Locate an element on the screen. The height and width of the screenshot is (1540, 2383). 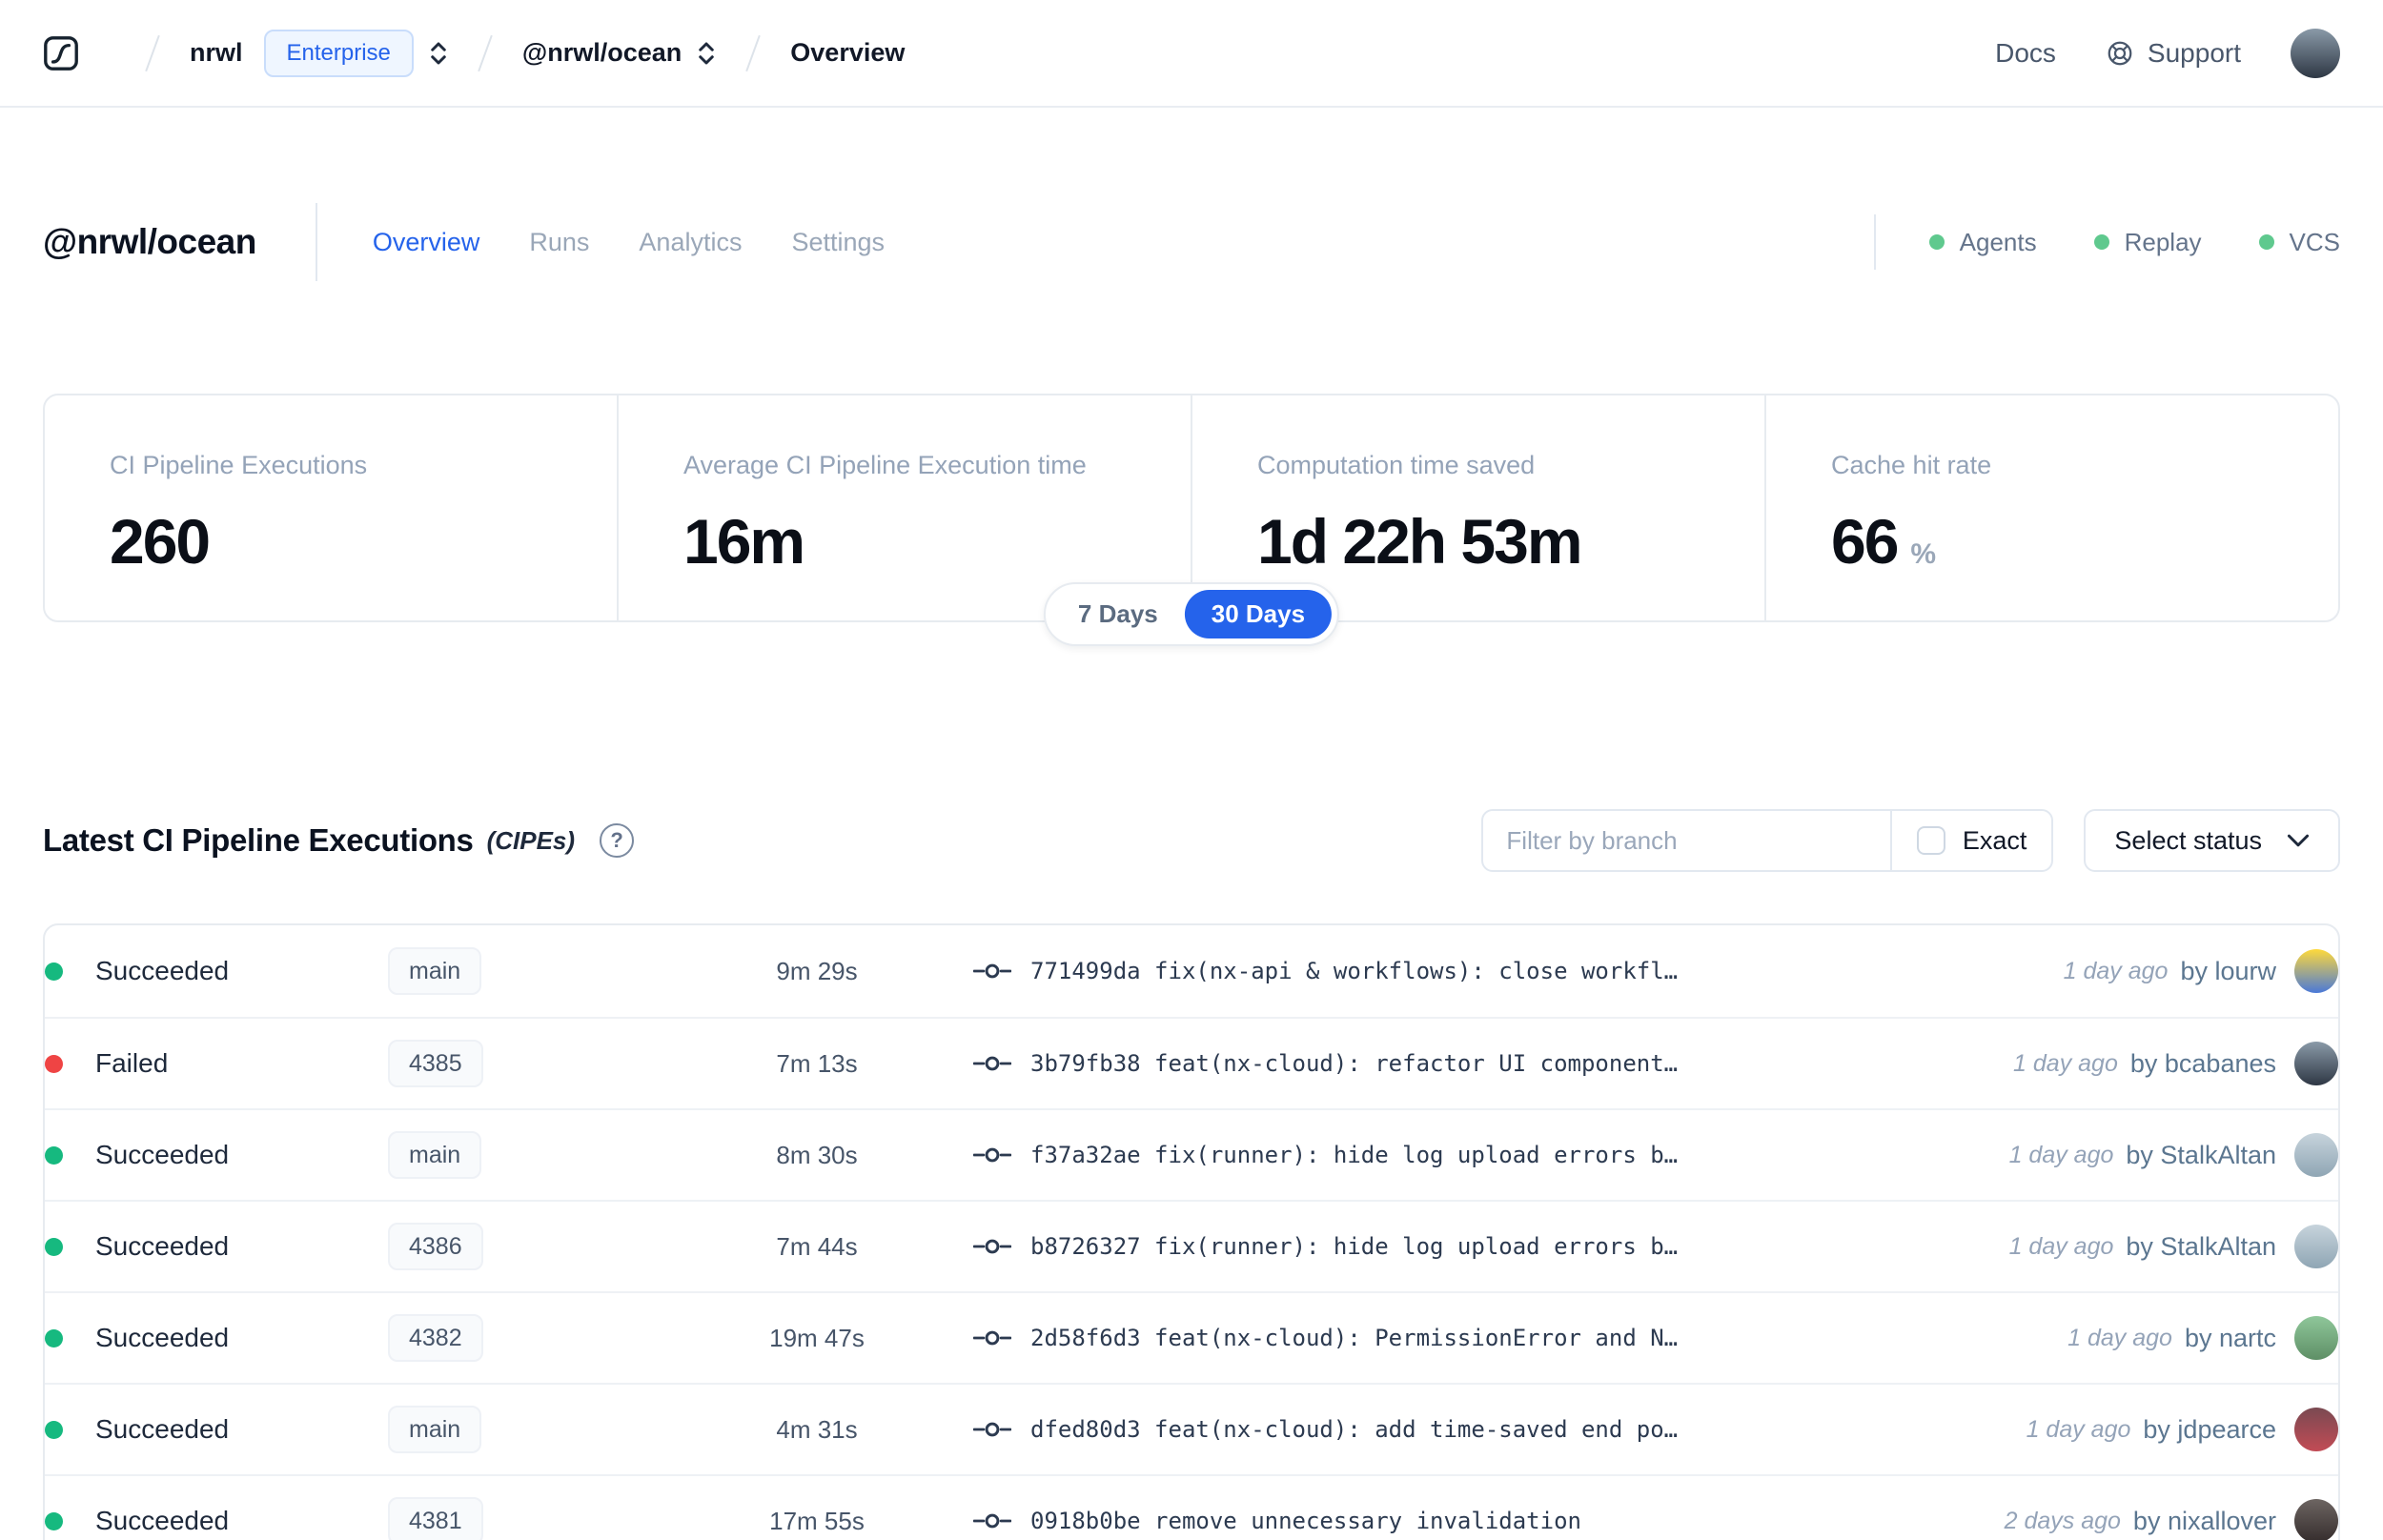
status-label: Failed is located at coordinates (132, 1063).